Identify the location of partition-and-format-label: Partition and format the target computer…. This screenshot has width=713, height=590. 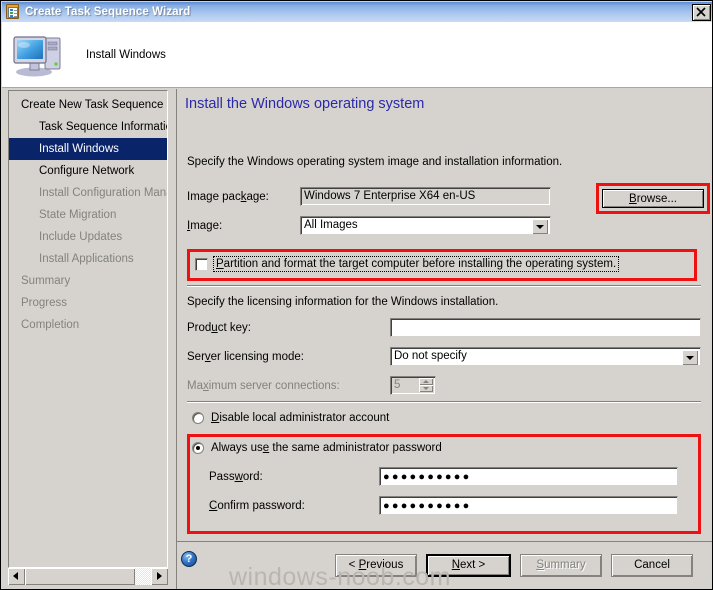
(416, 264).